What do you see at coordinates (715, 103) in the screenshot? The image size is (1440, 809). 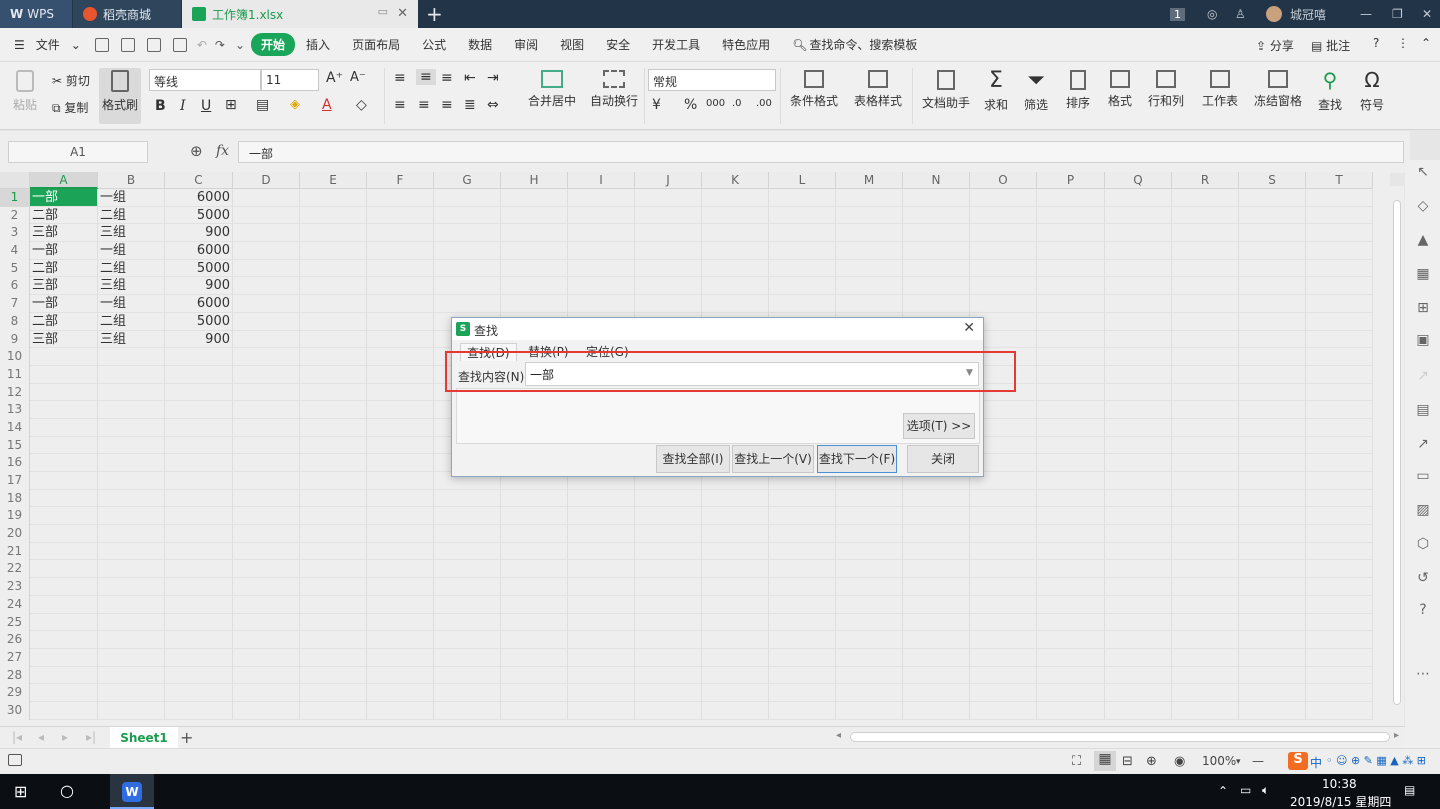 I see `thousands-icon: 000` at bounding box center [715, 103].